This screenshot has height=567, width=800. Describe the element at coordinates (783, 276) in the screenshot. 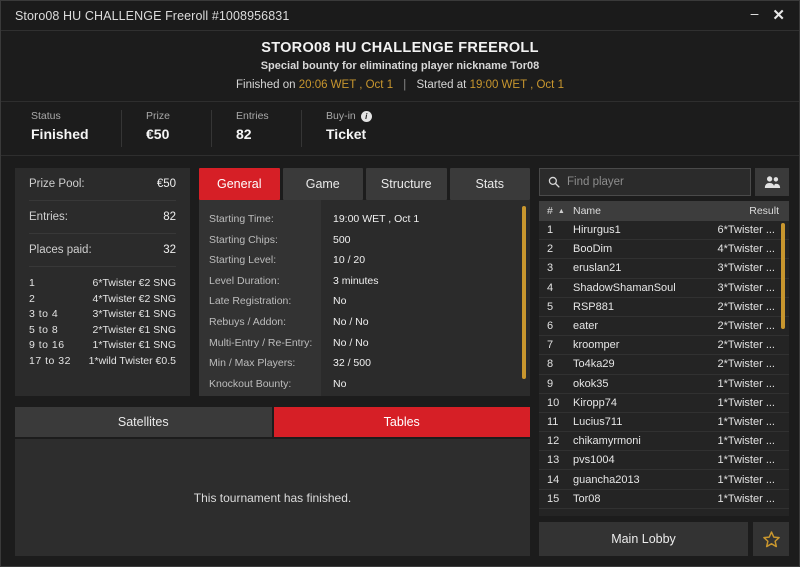

I see `player-list-scrollbar-thumb` at that location.